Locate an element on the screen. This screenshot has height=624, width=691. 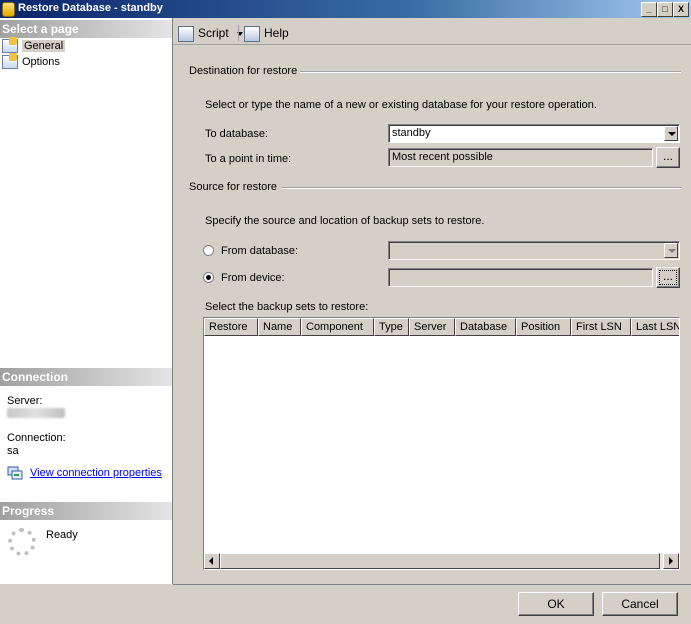
to-database-label: To database: is located at coordinates (236, 134).